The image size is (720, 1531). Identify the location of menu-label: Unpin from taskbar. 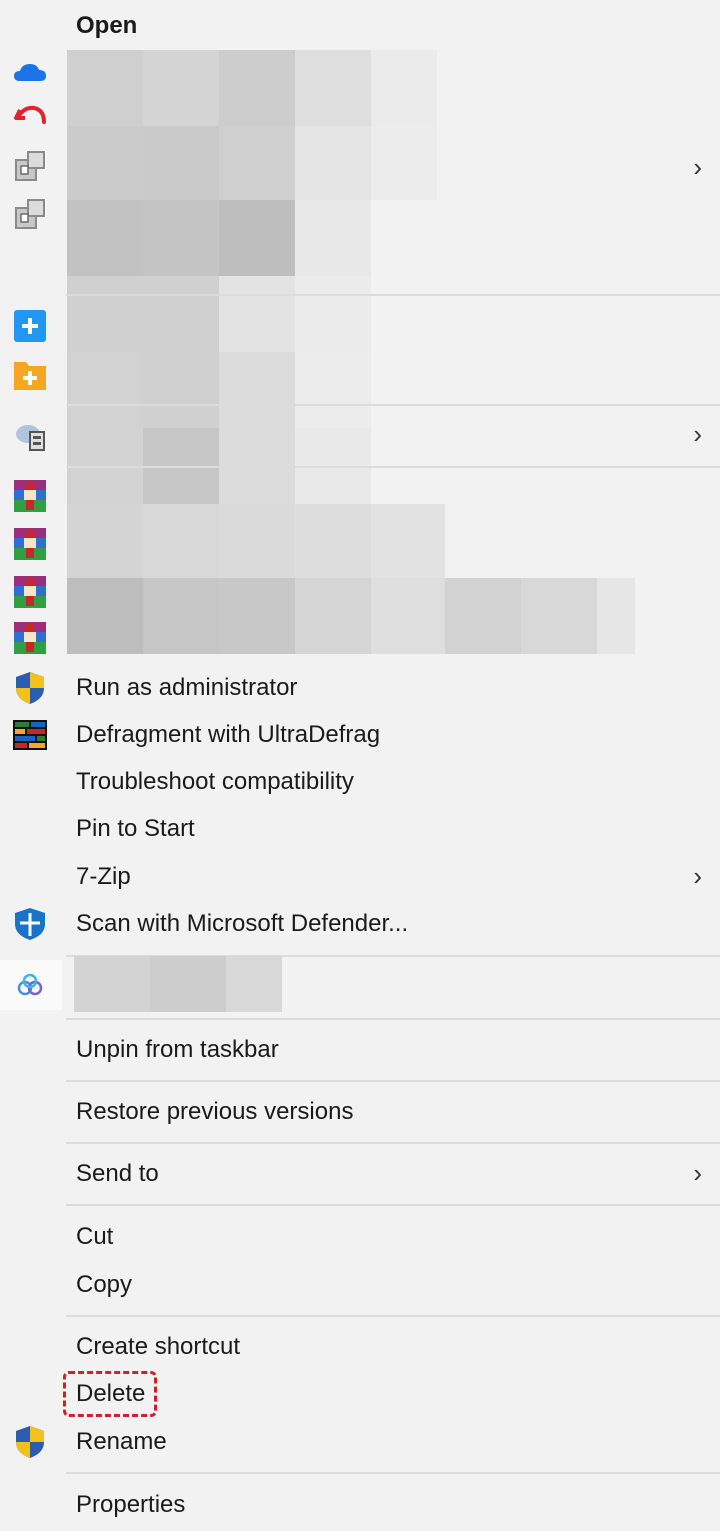
(177, 1049).